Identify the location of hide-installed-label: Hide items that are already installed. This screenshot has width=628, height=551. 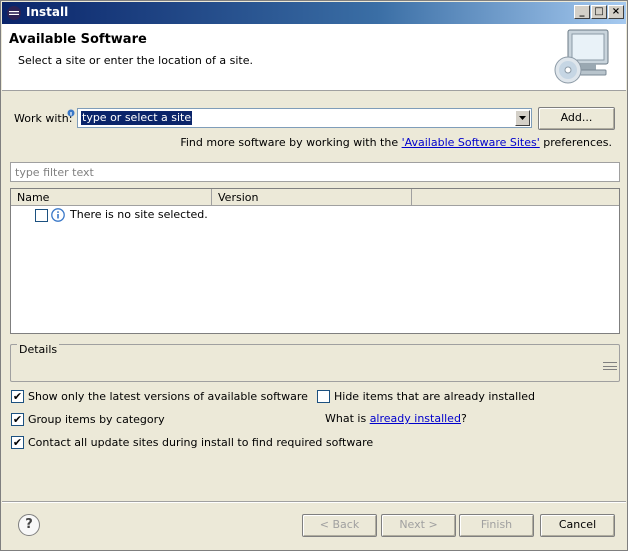
(435, 396).